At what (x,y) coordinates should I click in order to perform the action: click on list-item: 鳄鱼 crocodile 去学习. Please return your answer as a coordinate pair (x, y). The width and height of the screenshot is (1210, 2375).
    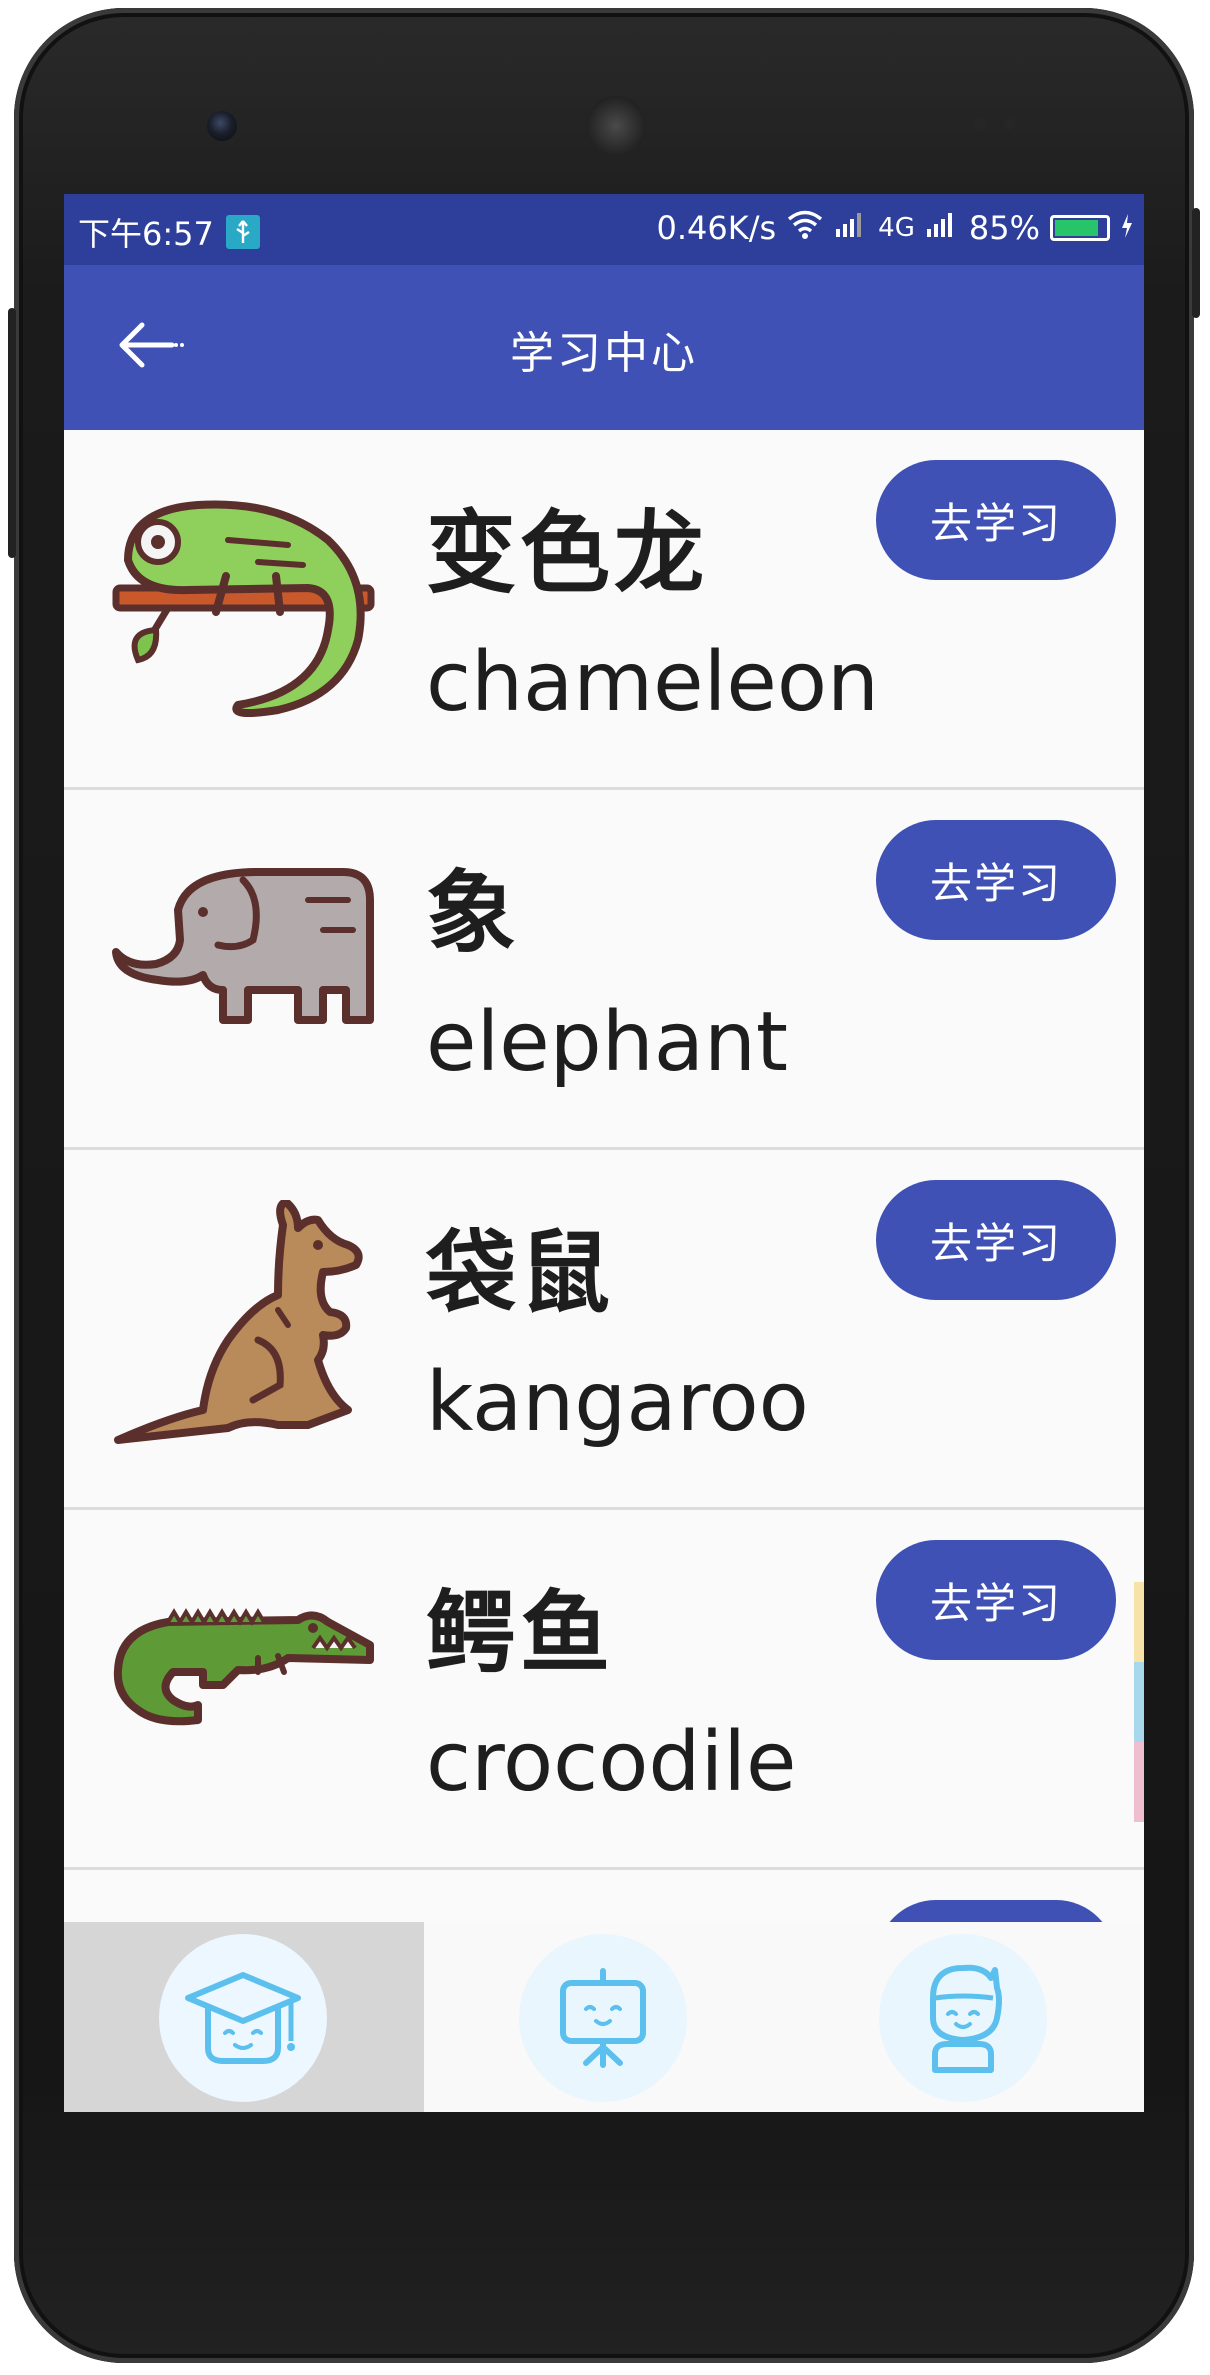
    Looking at the image, I should click on (604, 1690).